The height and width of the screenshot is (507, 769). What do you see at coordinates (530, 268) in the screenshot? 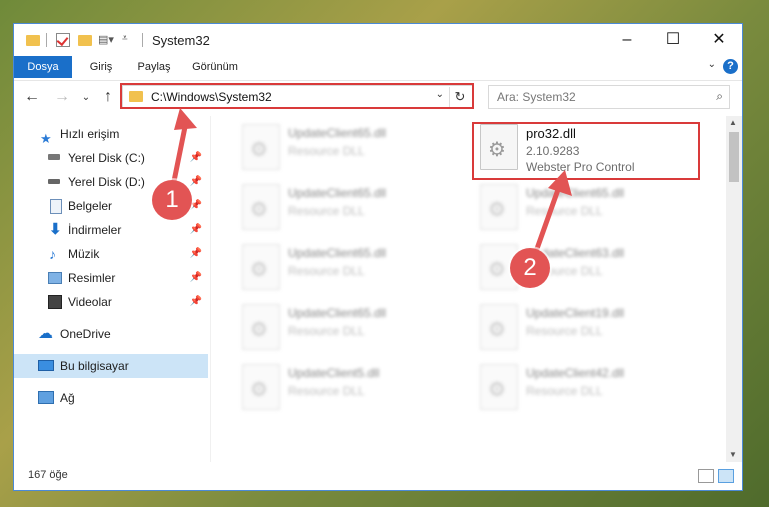
I see `step-2-badge: 2` at bounding box center [530, 268].